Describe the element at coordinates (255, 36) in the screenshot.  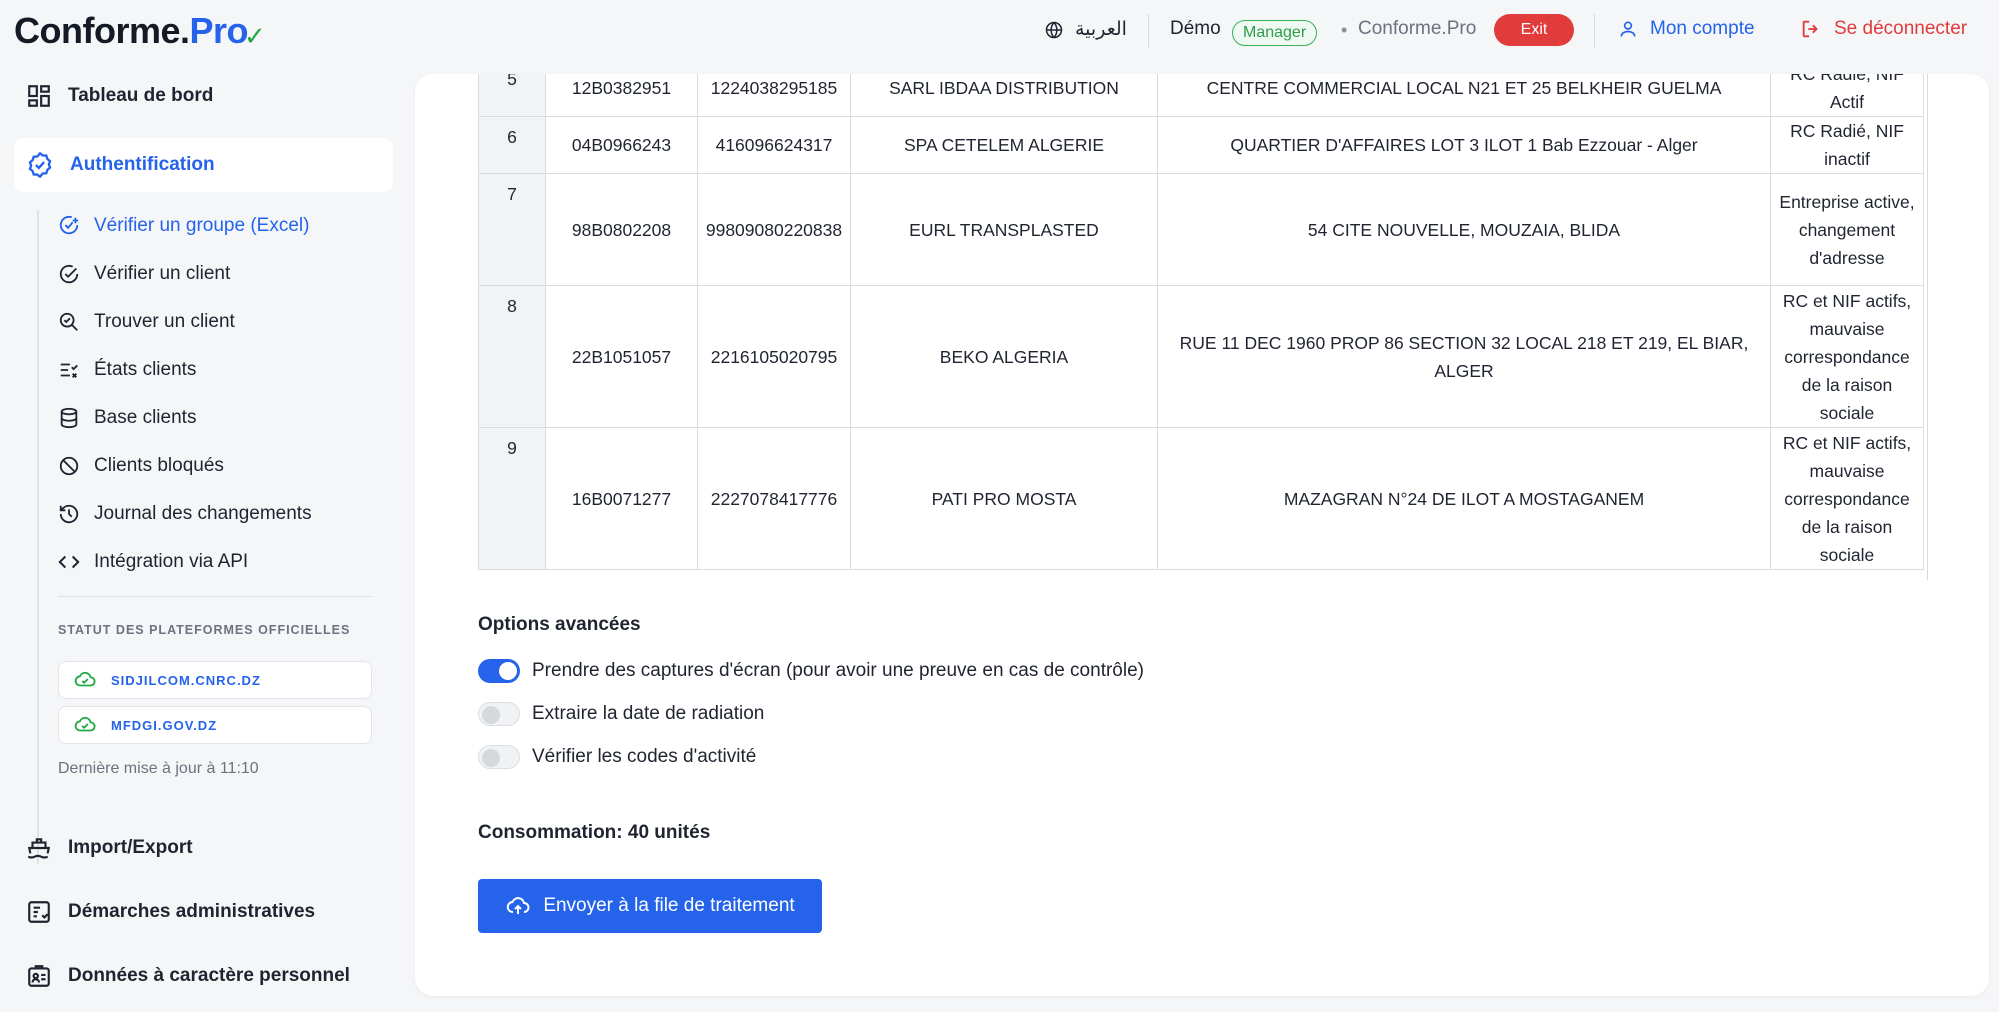
I see `logo-check-icon: ✓` at that location.